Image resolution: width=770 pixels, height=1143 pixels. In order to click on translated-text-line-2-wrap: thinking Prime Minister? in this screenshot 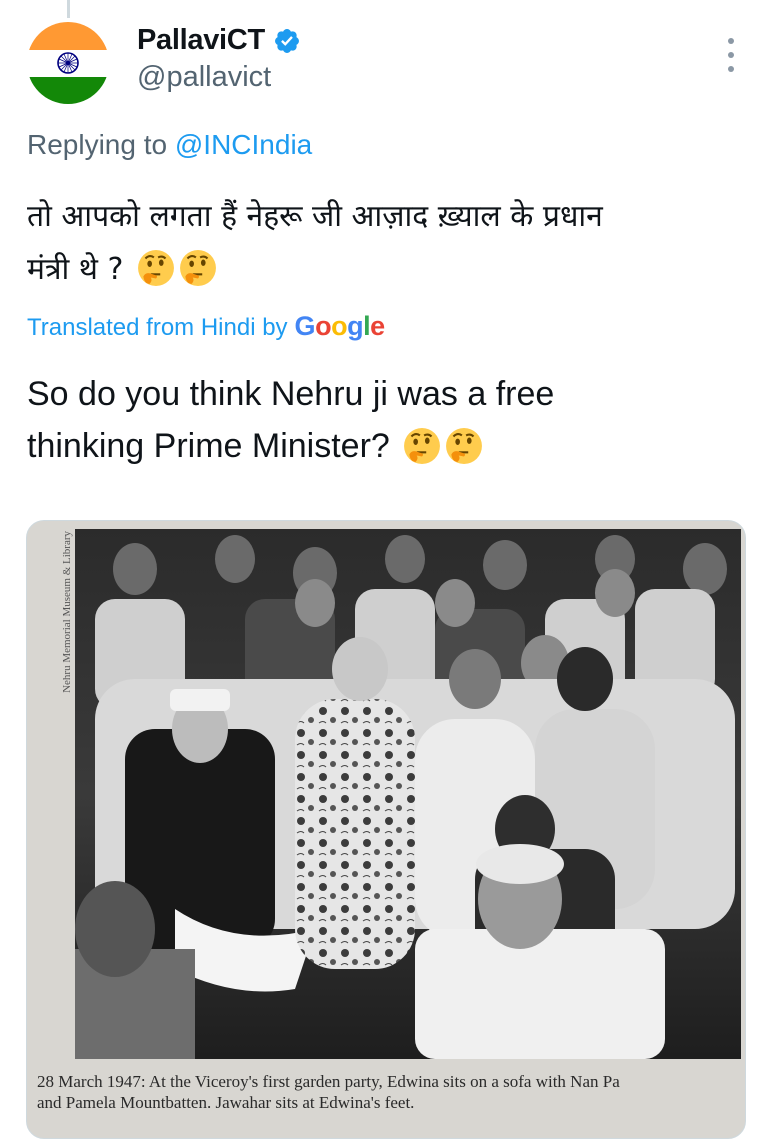, I will do `click(387, 446)`.